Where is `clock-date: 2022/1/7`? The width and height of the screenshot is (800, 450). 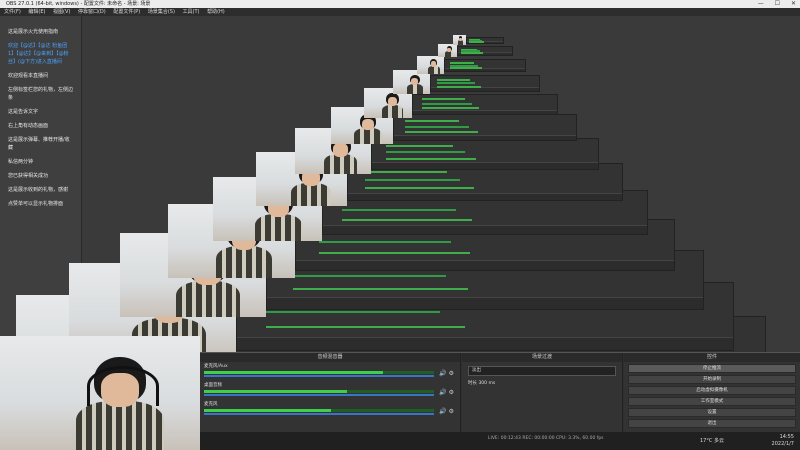 clock-date: 2022/1/7 is located at coordinates (782, 444).